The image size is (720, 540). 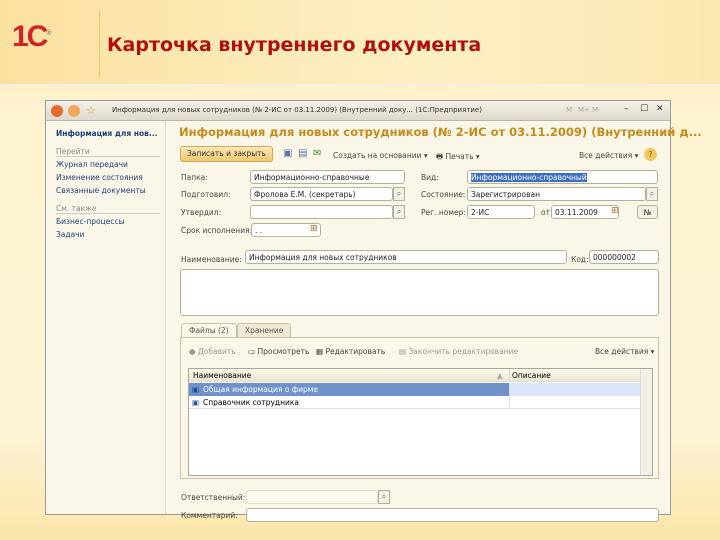 I want to click on tab-storage: Хранение, so click(x=264, y=330).